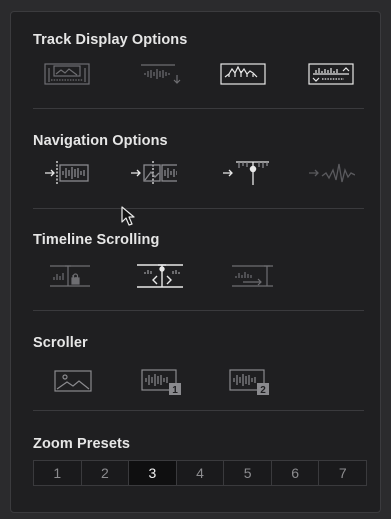 The width and height of the screenshot is (391, 519). What do you see at coordinates (110, 40) in the screenshot?
I see `track-display-options-title: Track Display Options` at bounding box center [110, 40].